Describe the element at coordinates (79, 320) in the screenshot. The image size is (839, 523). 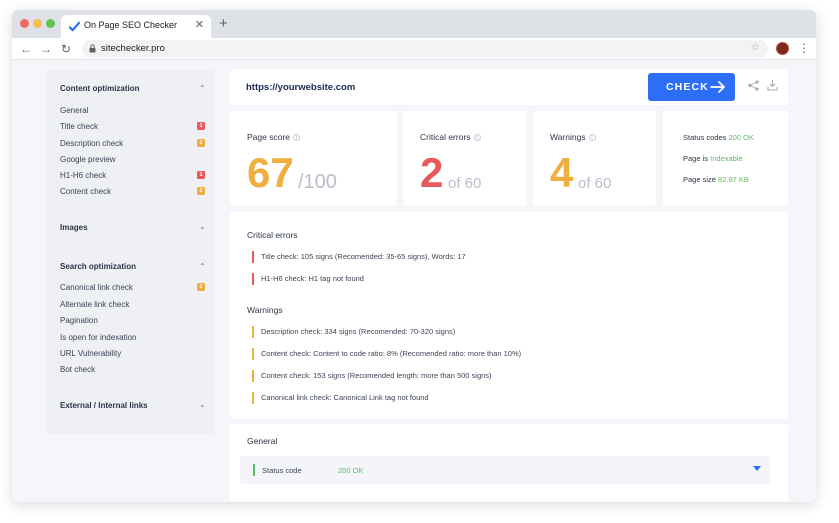
I see `sidebar-item-pagination: Pagination` at that location.